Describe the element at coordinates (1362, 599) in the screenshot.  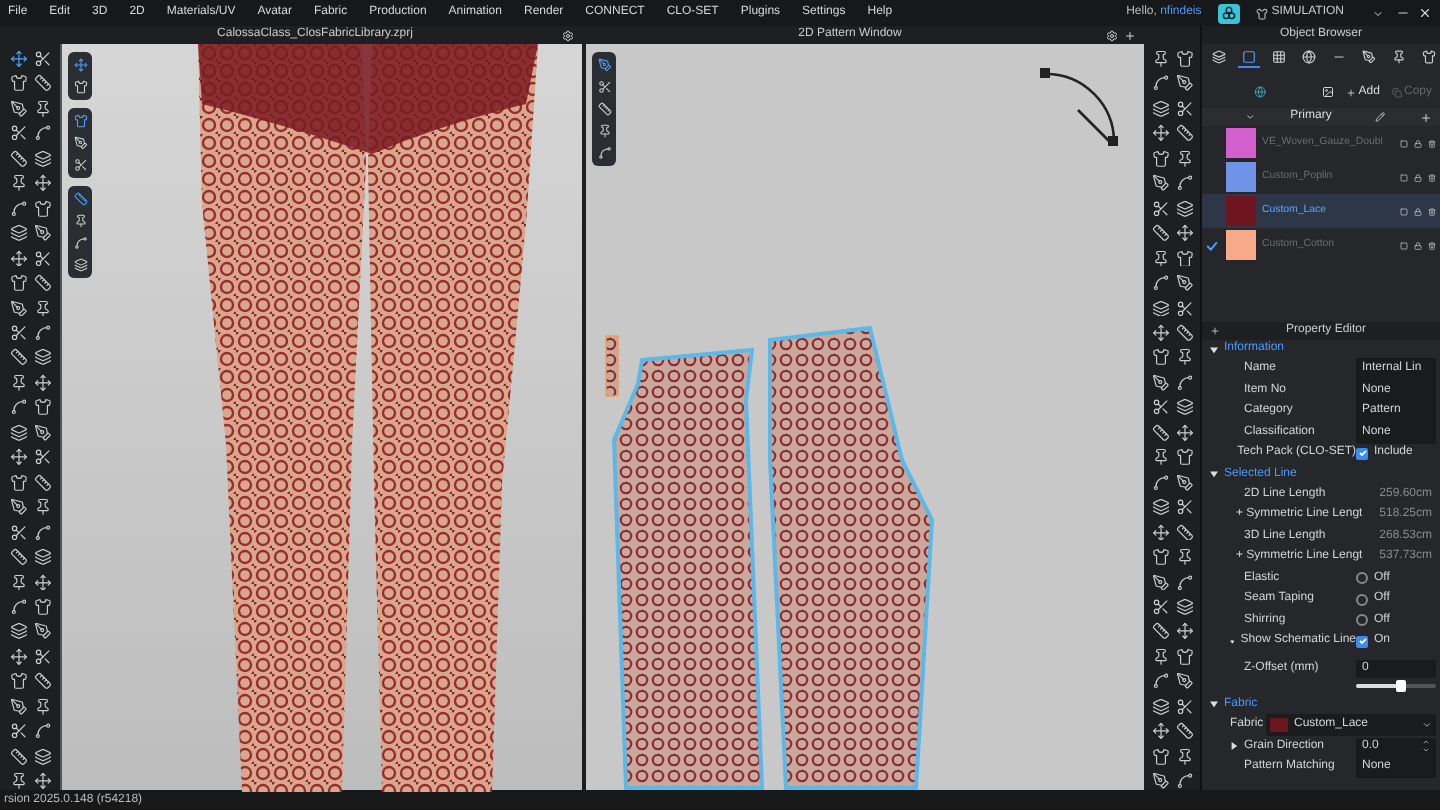
I see `toggle-radio` at that location.